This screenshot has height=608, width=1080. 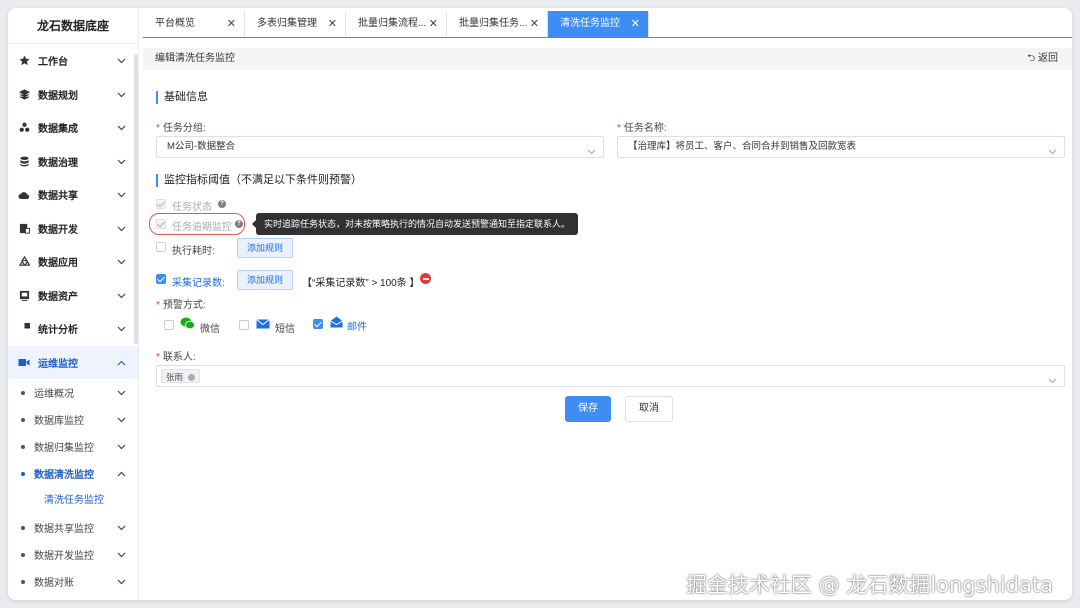 What do you see at coordinates (295, 24) in the screenshot?
I see `tab-multi-table-collect: 多表归集管理 ✕` at bounding box center [295, 24].